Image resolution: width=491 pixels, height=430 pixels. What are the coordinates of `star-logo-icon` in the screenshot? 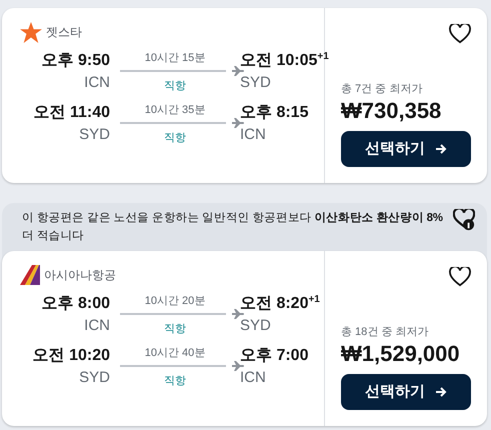 It's located at (31, 32).